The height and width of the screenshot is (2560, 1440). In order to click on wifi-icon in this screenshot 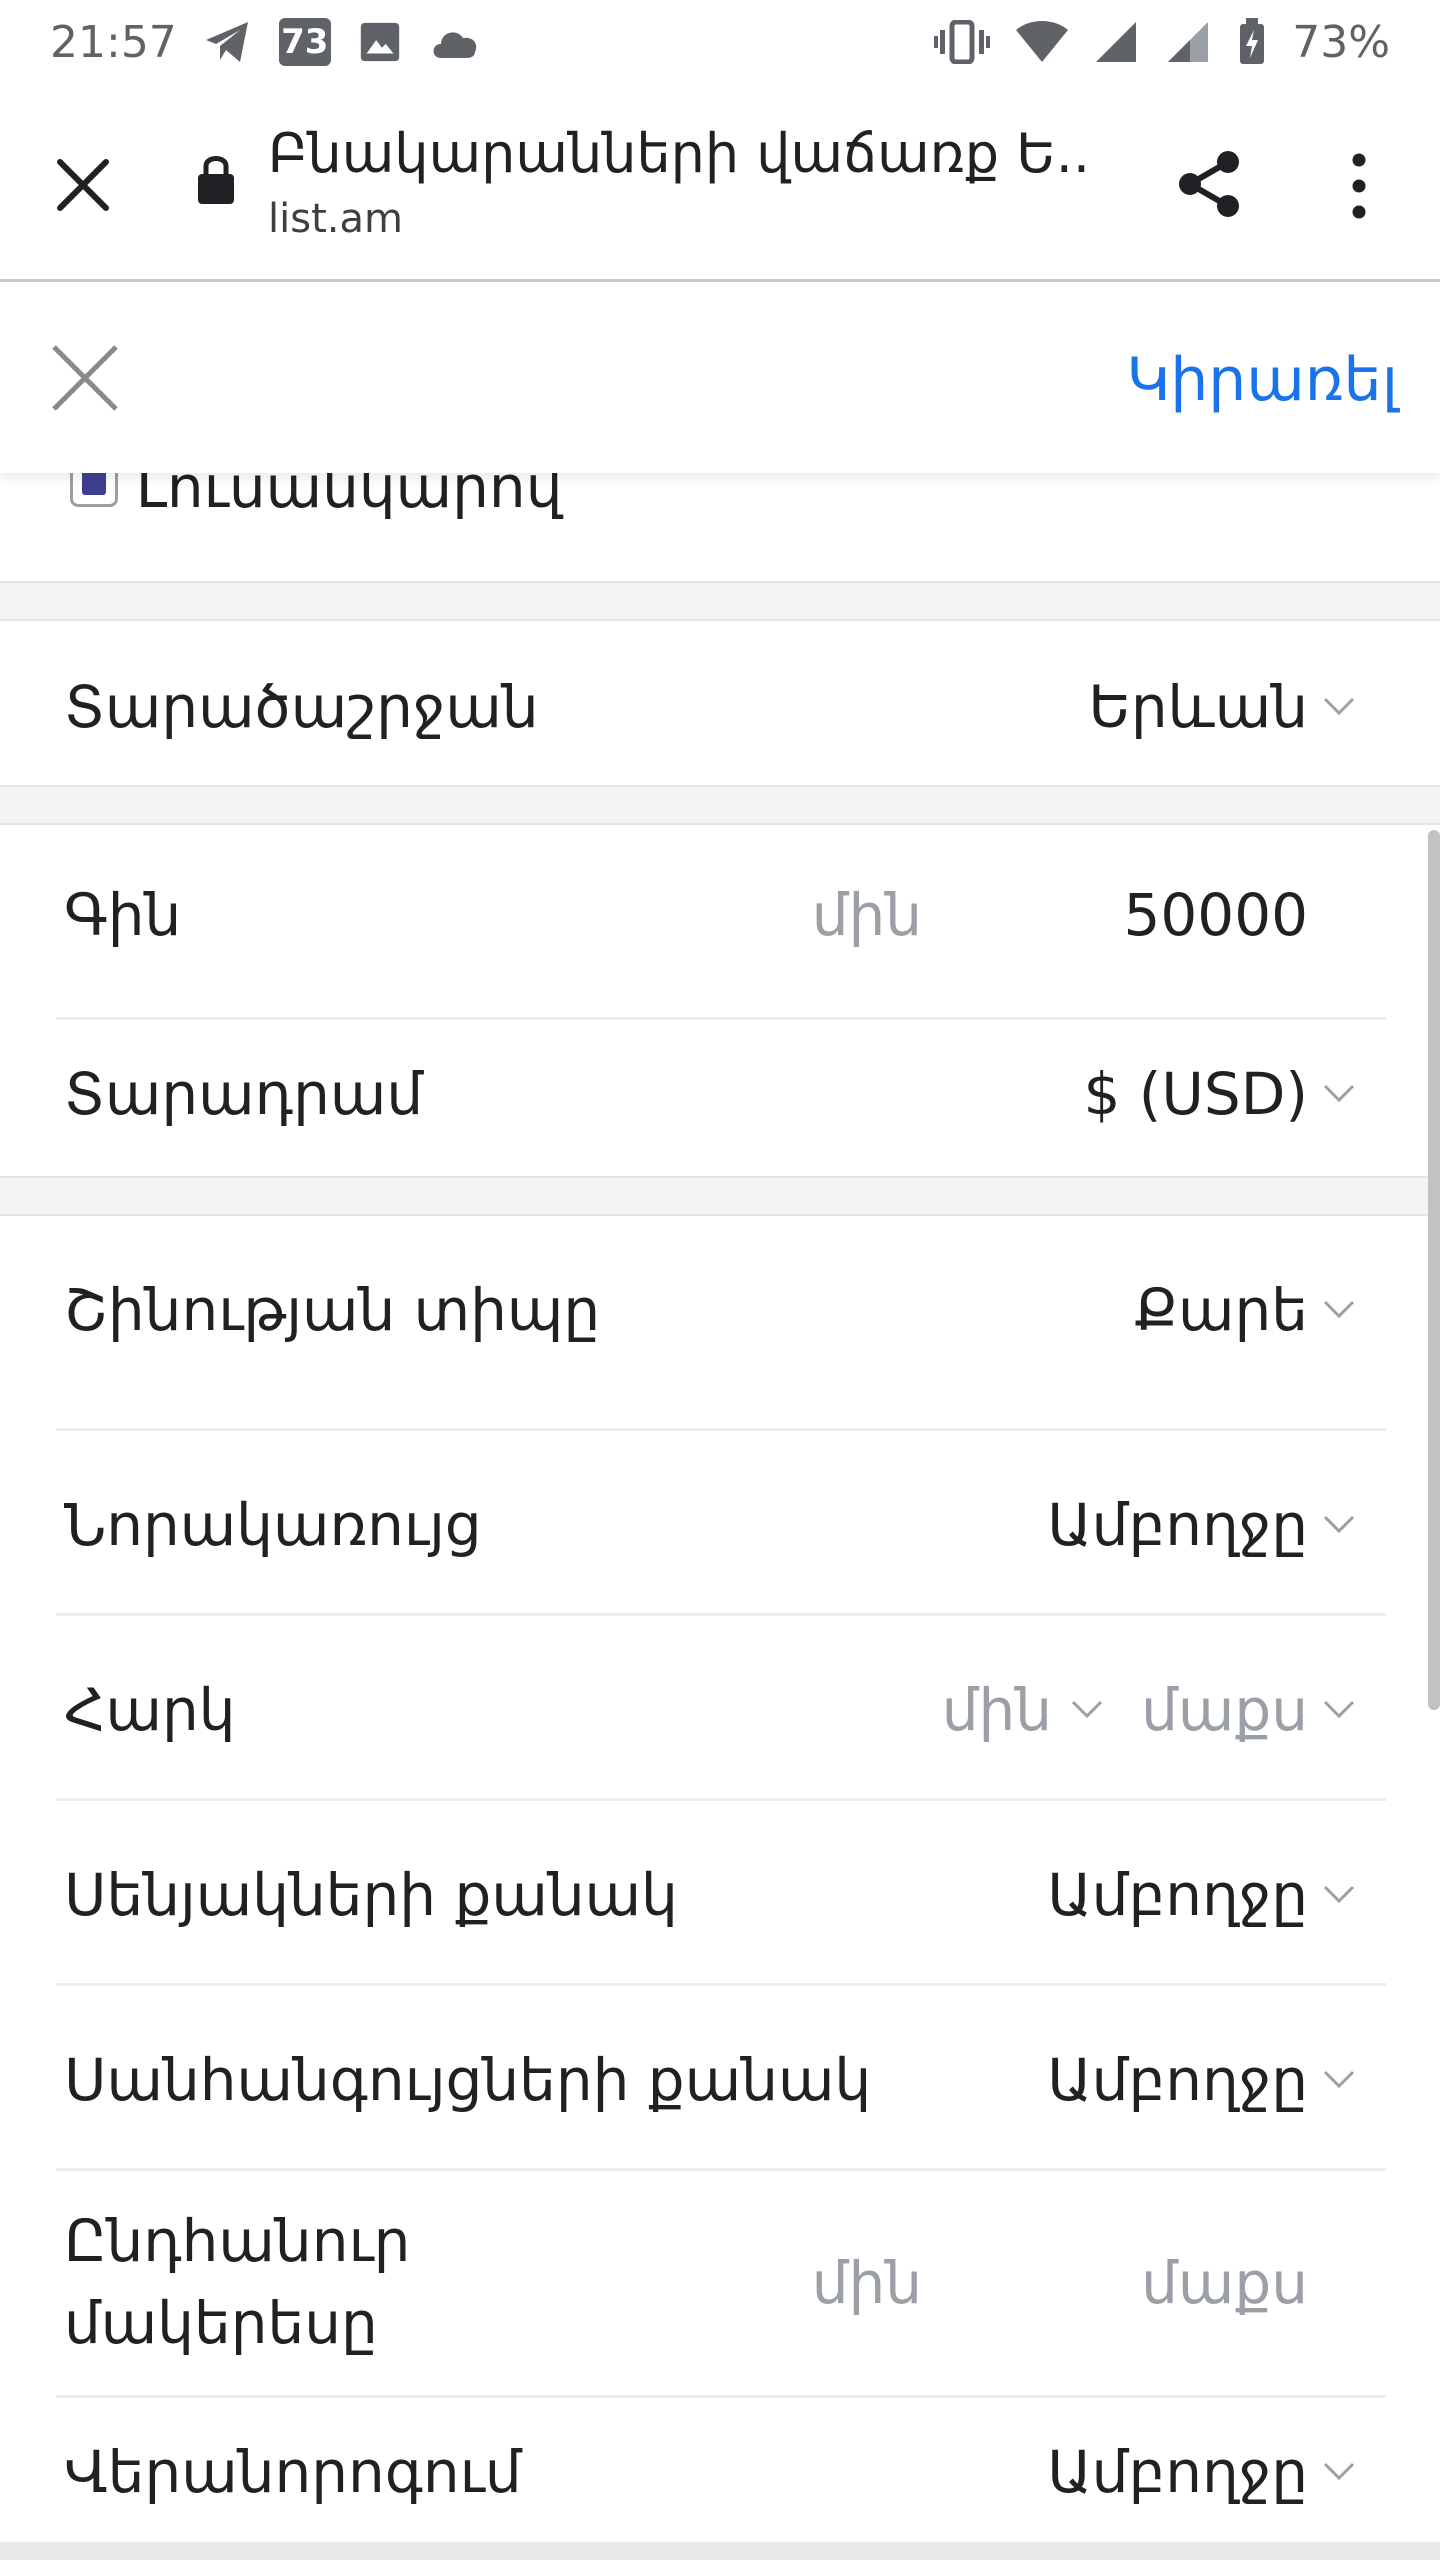, I will do `click(1042, 42)`.